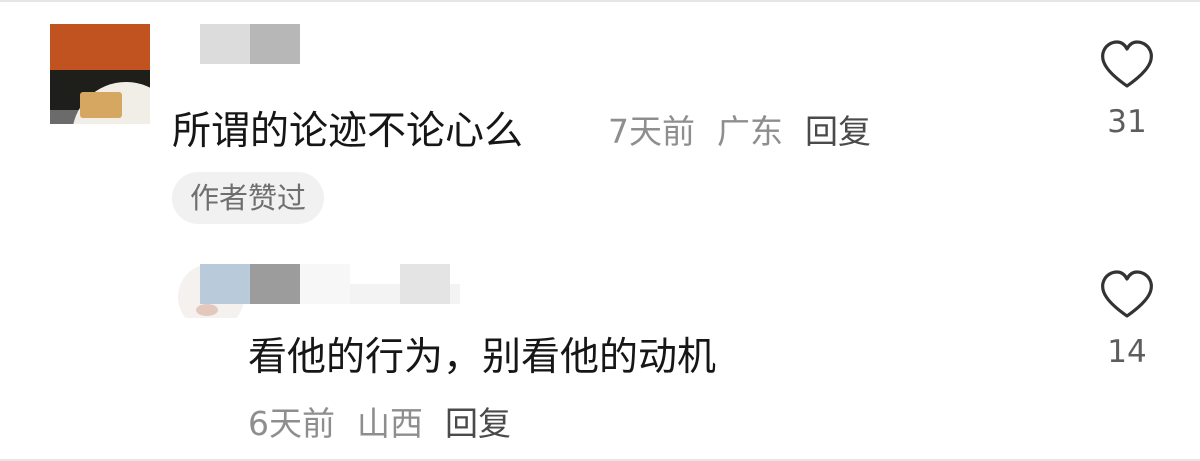 The image size is (1200, 461). I want to click on like-count: 31, so click(1127, 122).